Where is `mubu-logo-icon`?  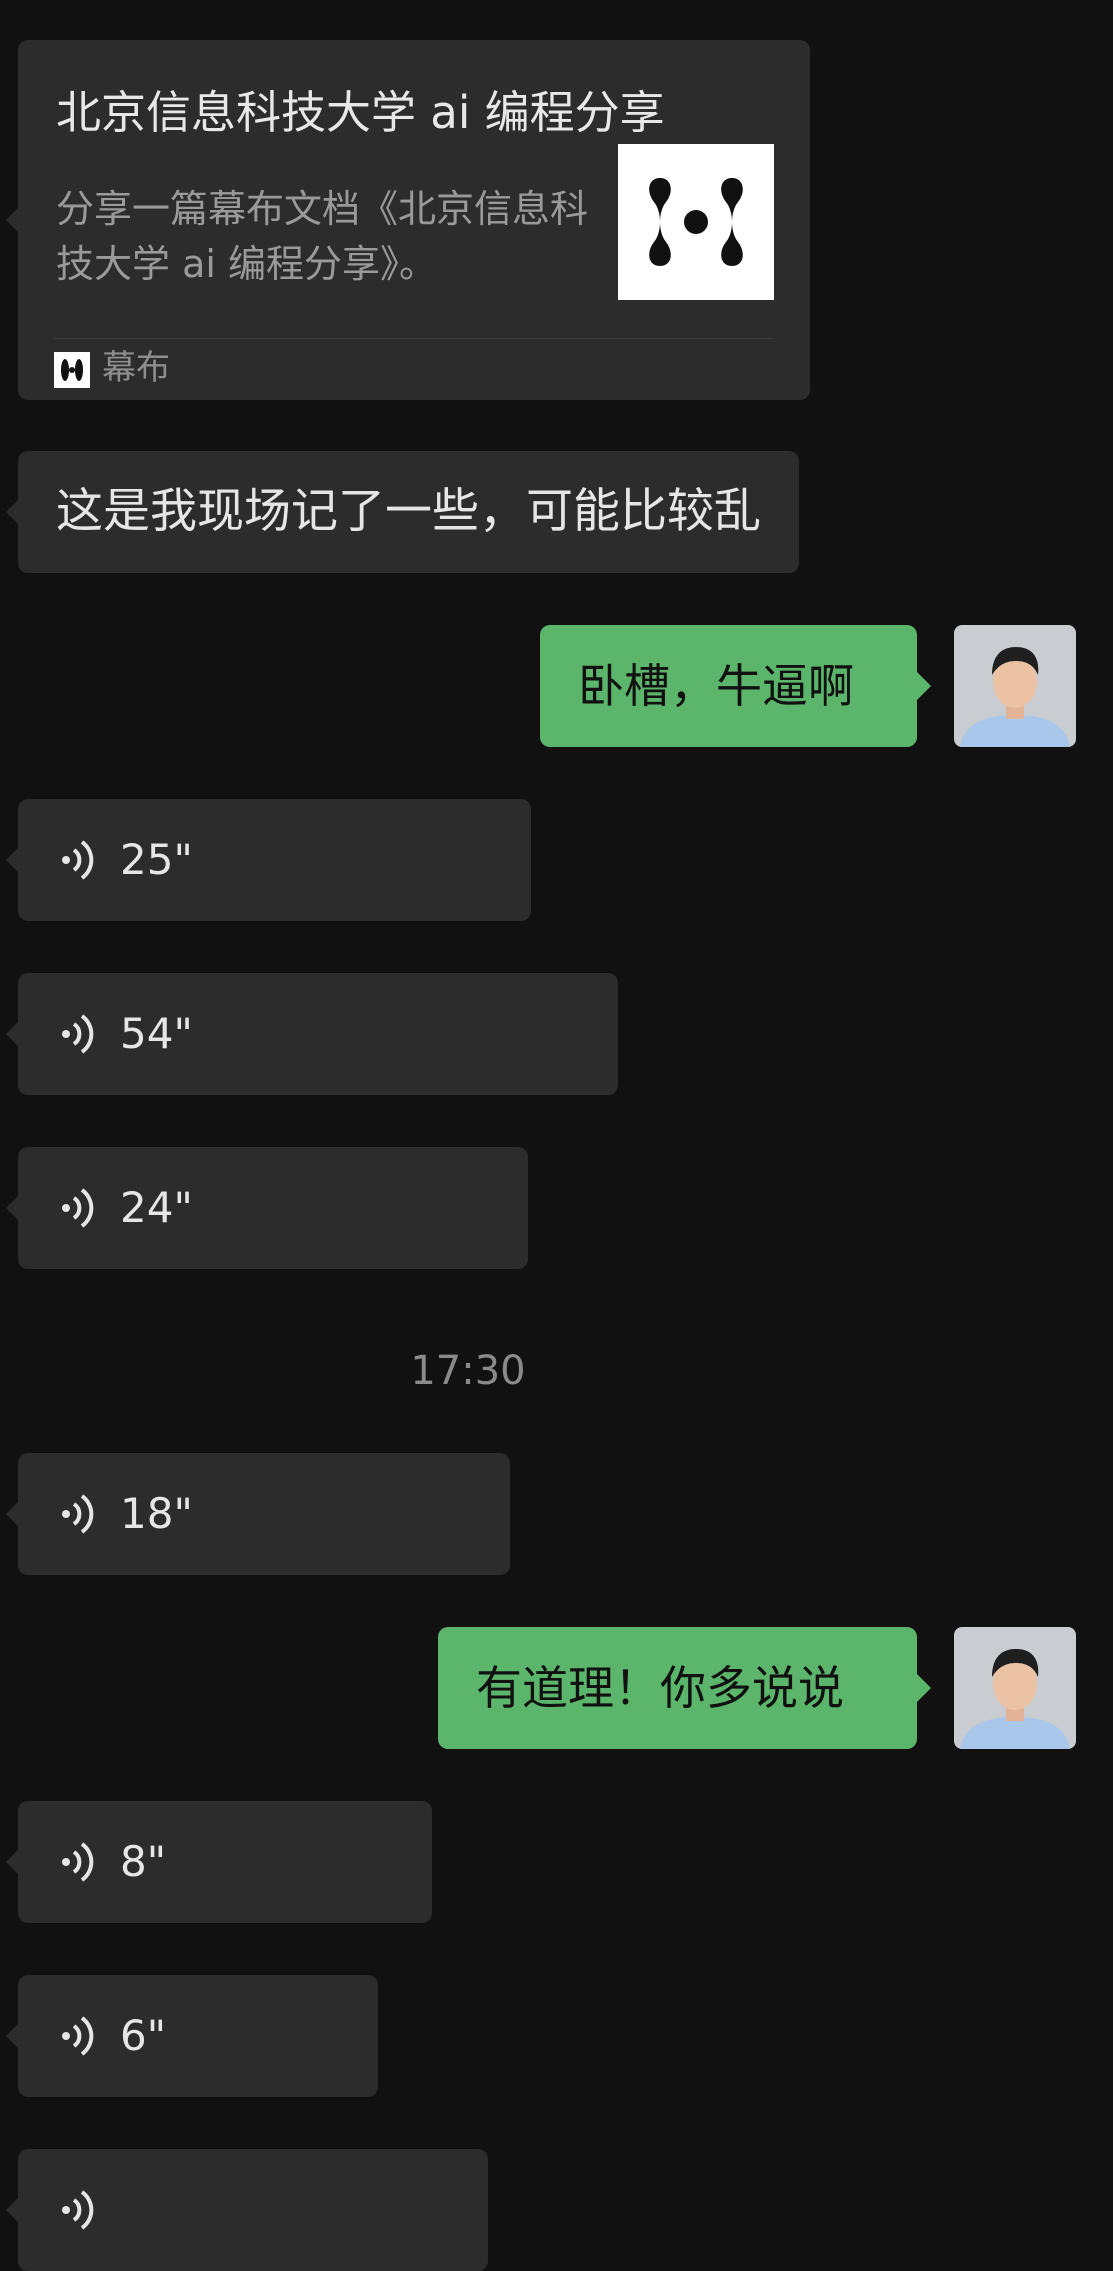
mubu-logo-icon is located at coordinates (696, 222).